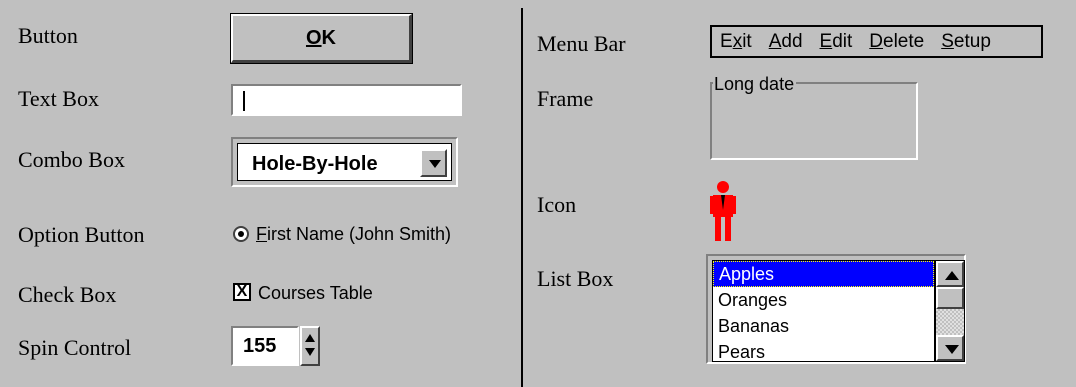 The image size is (1076, 387). I want to click on menu-item-setup: Setup, so click(966, 42).